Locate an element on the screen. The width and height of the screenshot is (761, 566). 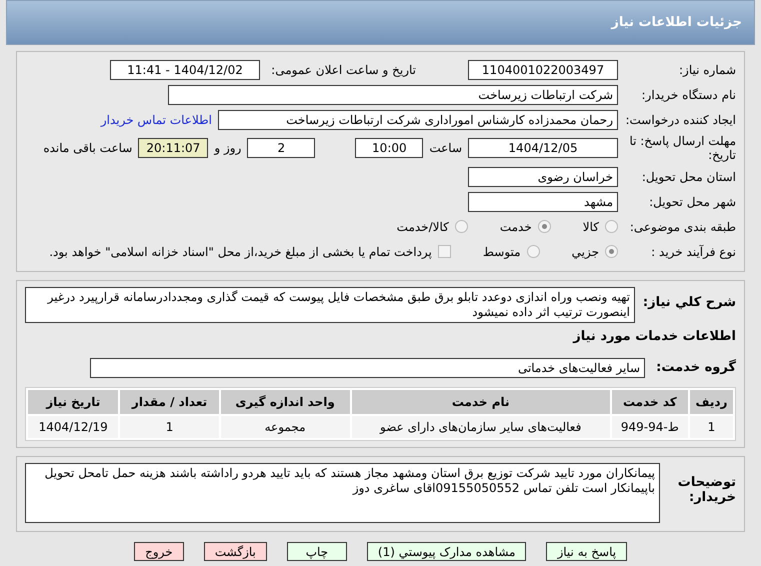
buyer-field: شرکت ارتباطات زیرساخت is located at coordinates (393, 94).